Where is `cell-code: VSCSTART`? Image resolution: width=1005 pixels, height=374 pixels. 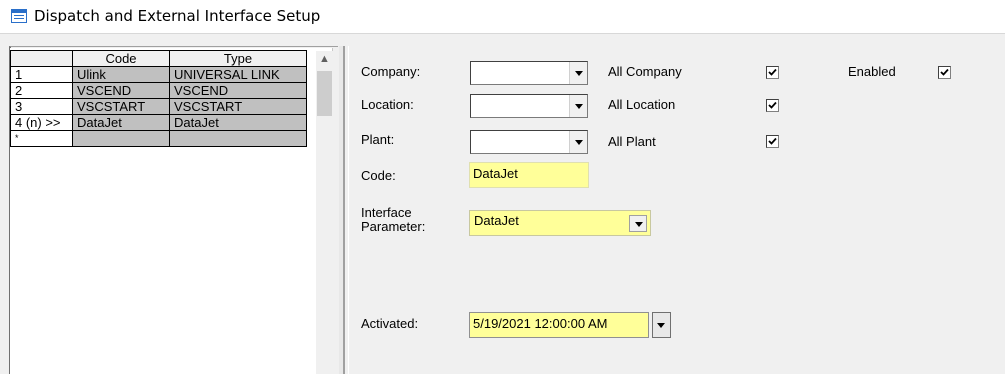
cell-code: VSCSTART is located at coordinates (121, 106).